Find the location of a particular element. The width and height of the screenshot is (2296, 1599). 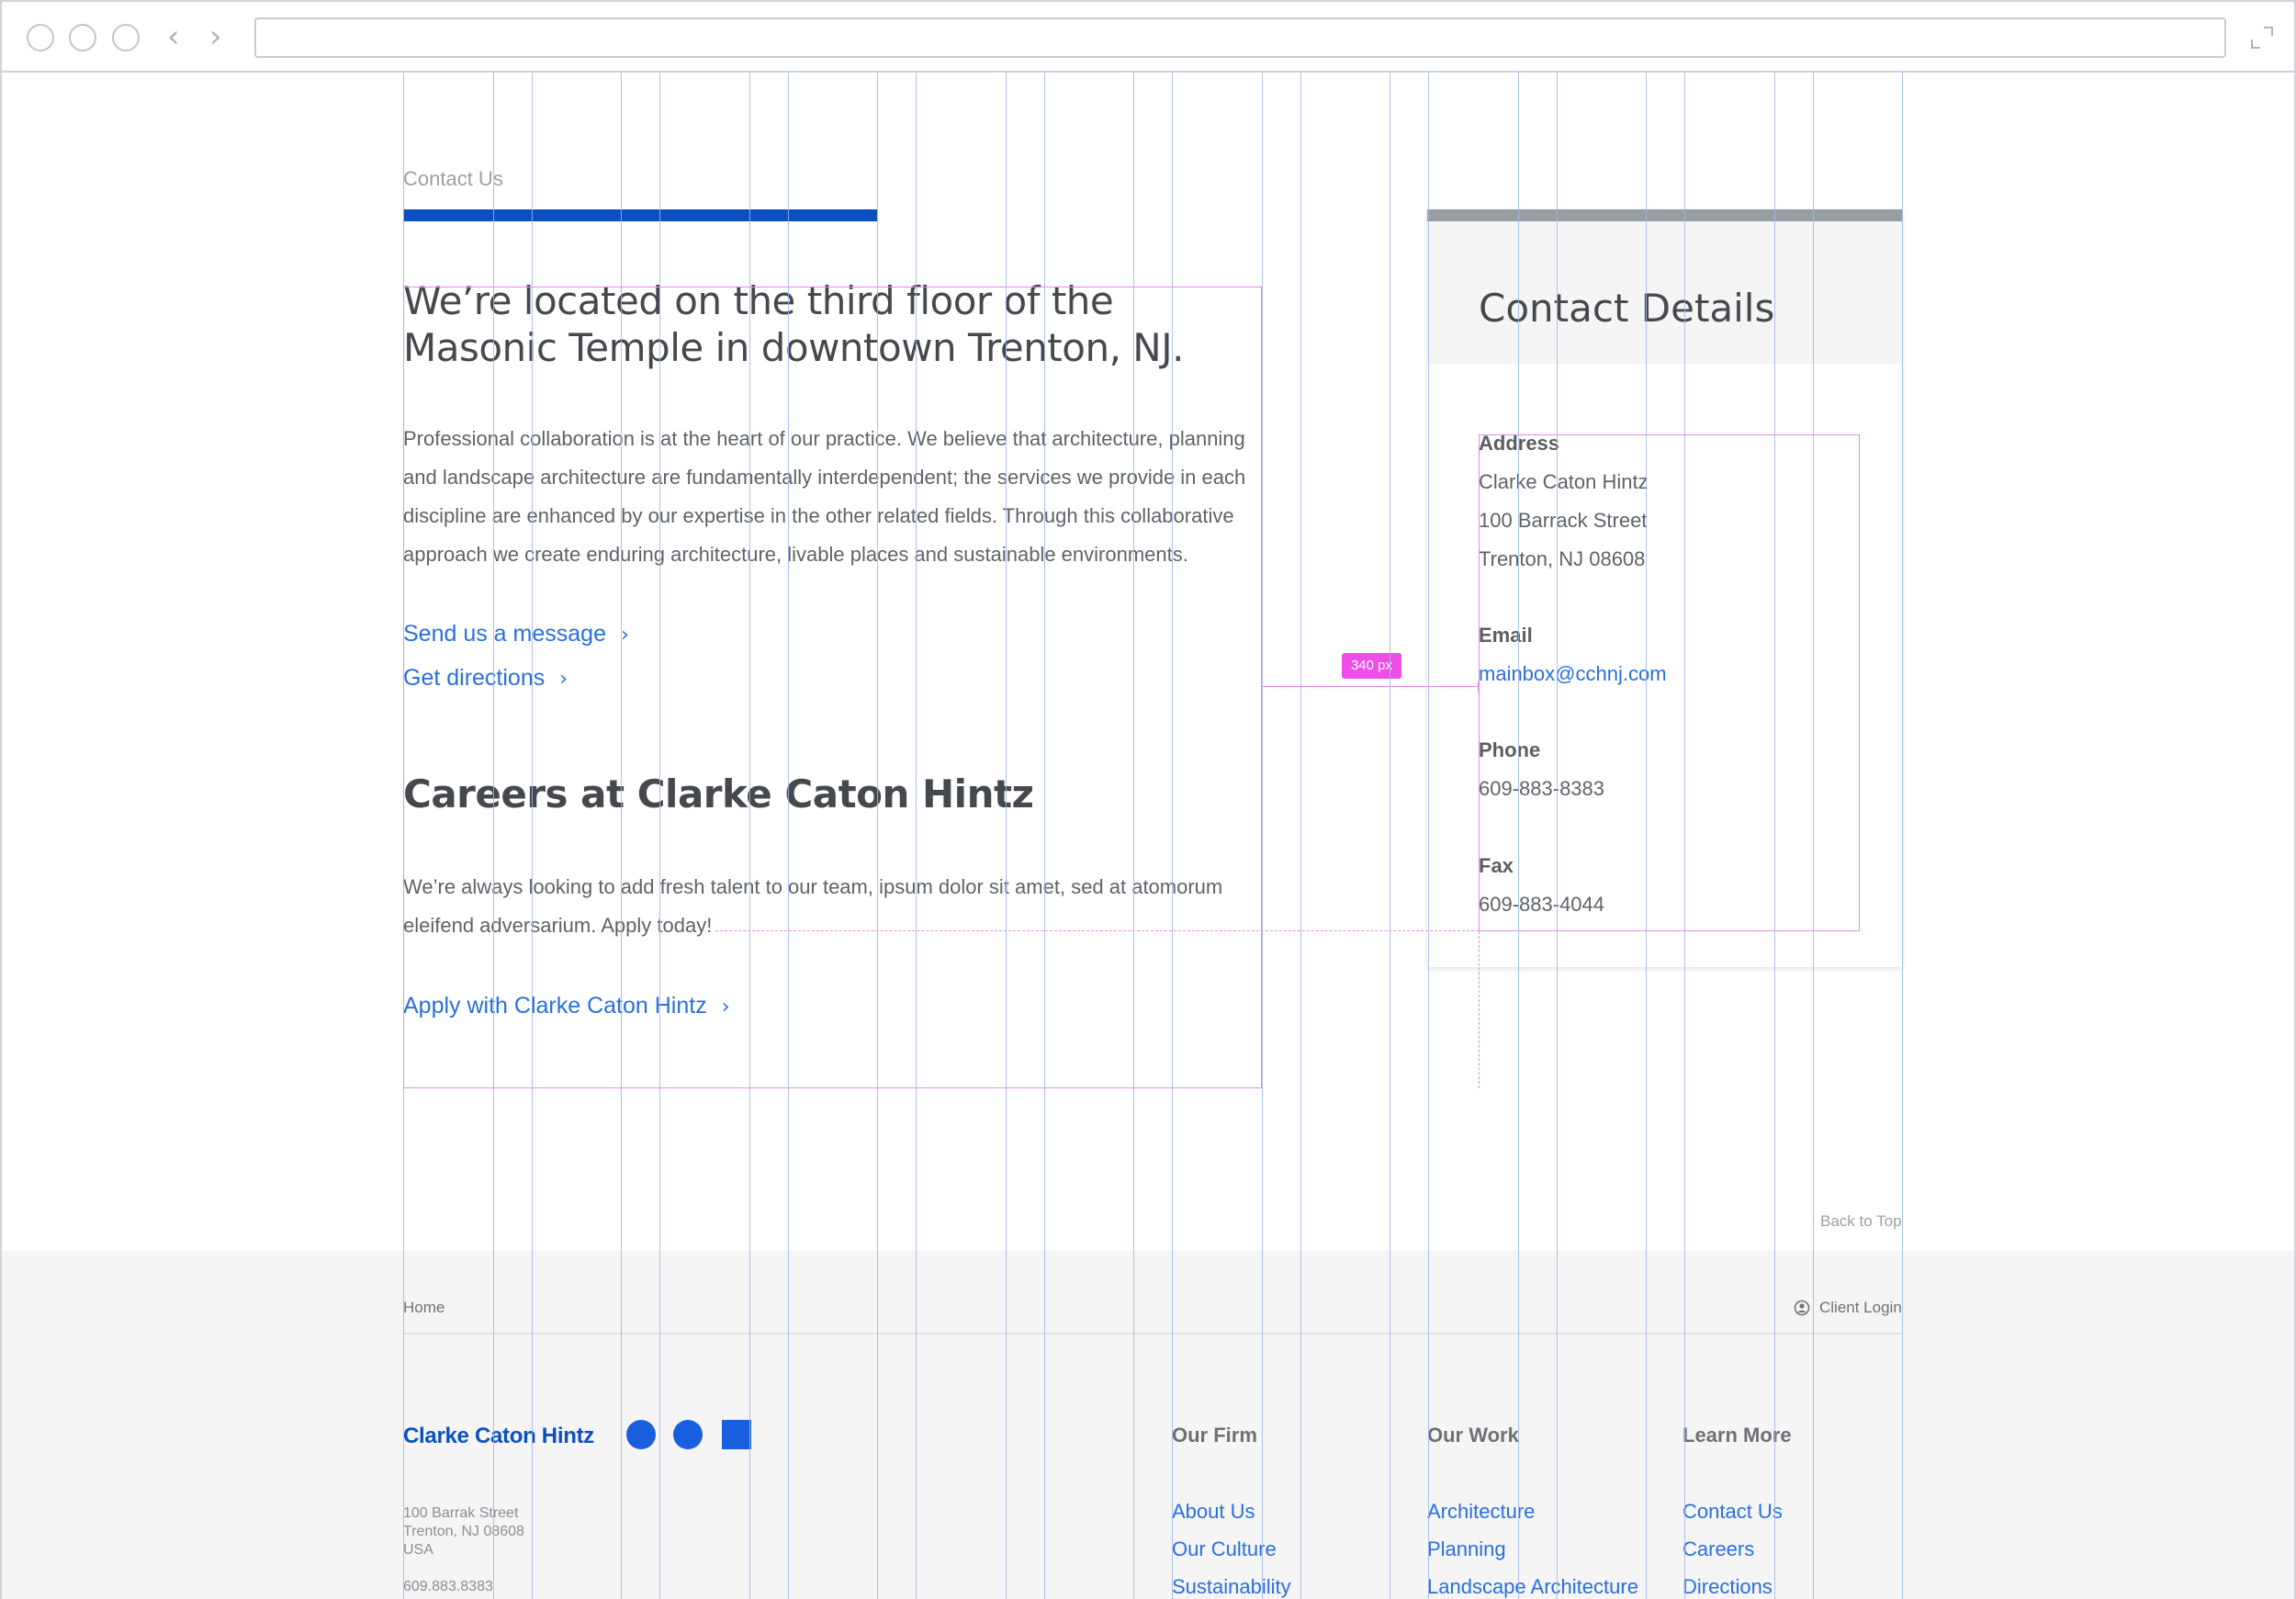

send-message-link: Send us a message › is located at coordinates (516, 634).